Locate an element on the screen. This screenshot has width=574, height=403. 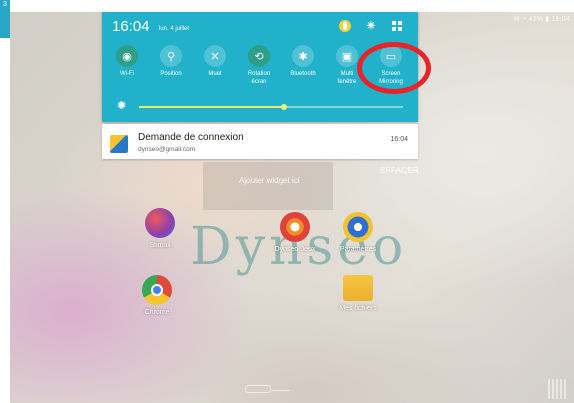
toggle-label: Rotation écran is located at coordinates (259, 78).